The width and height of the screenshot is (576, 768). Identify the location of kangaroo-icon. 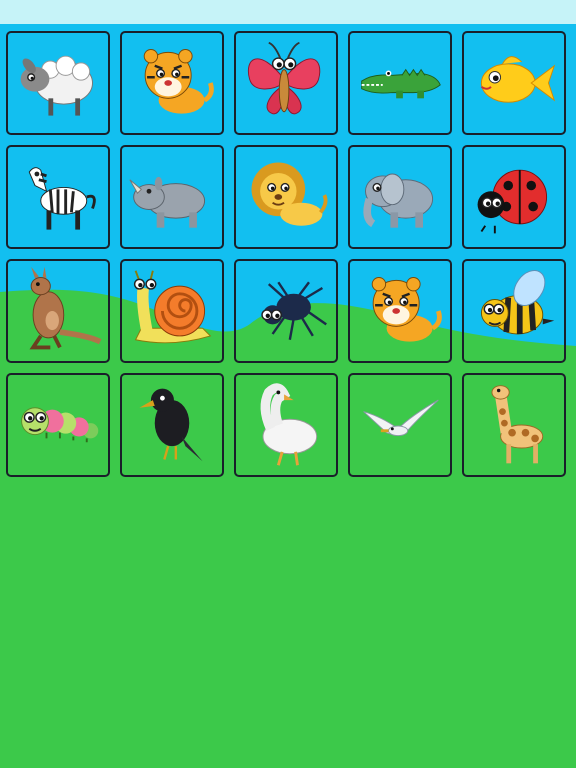
(65, 308).